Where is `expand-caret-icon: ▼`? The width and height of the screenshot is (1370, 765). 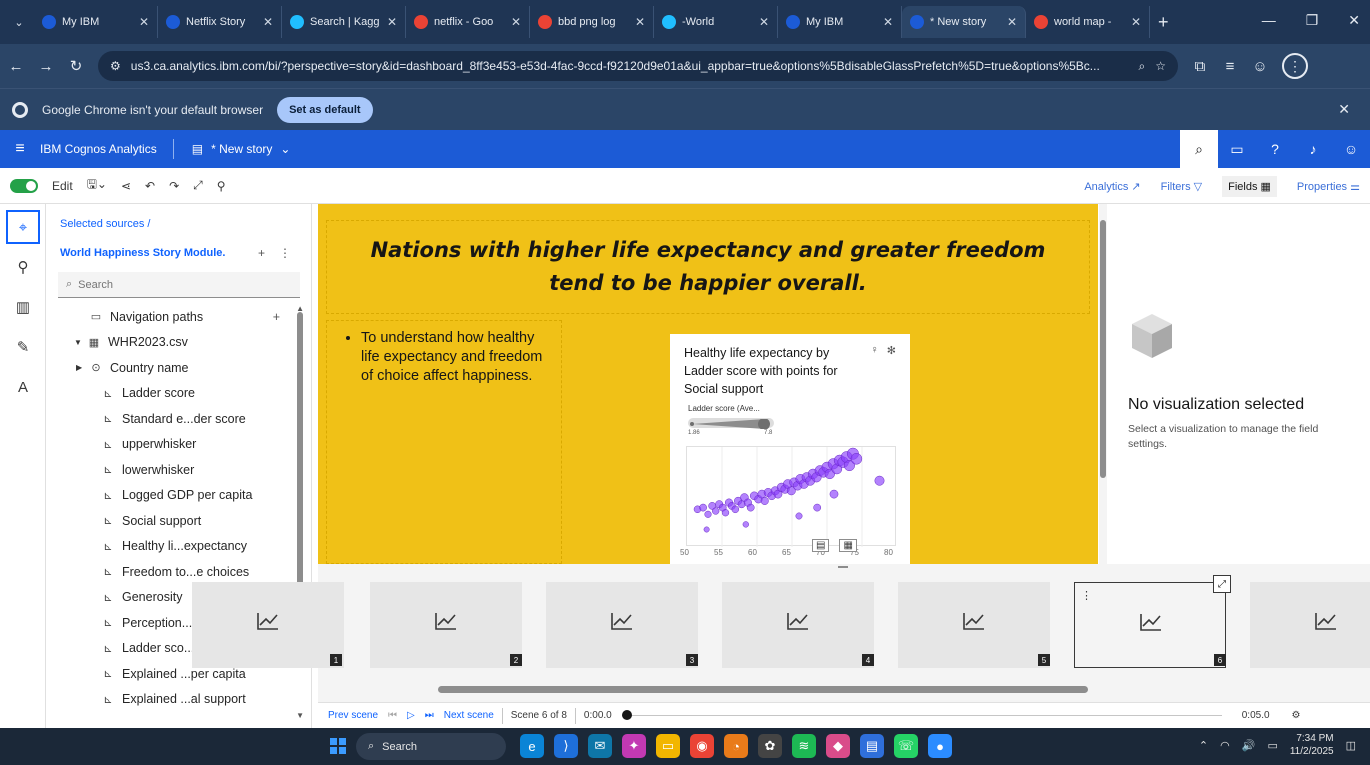
expand-caret-icon: ▼ is located at coordinates (80, 342).